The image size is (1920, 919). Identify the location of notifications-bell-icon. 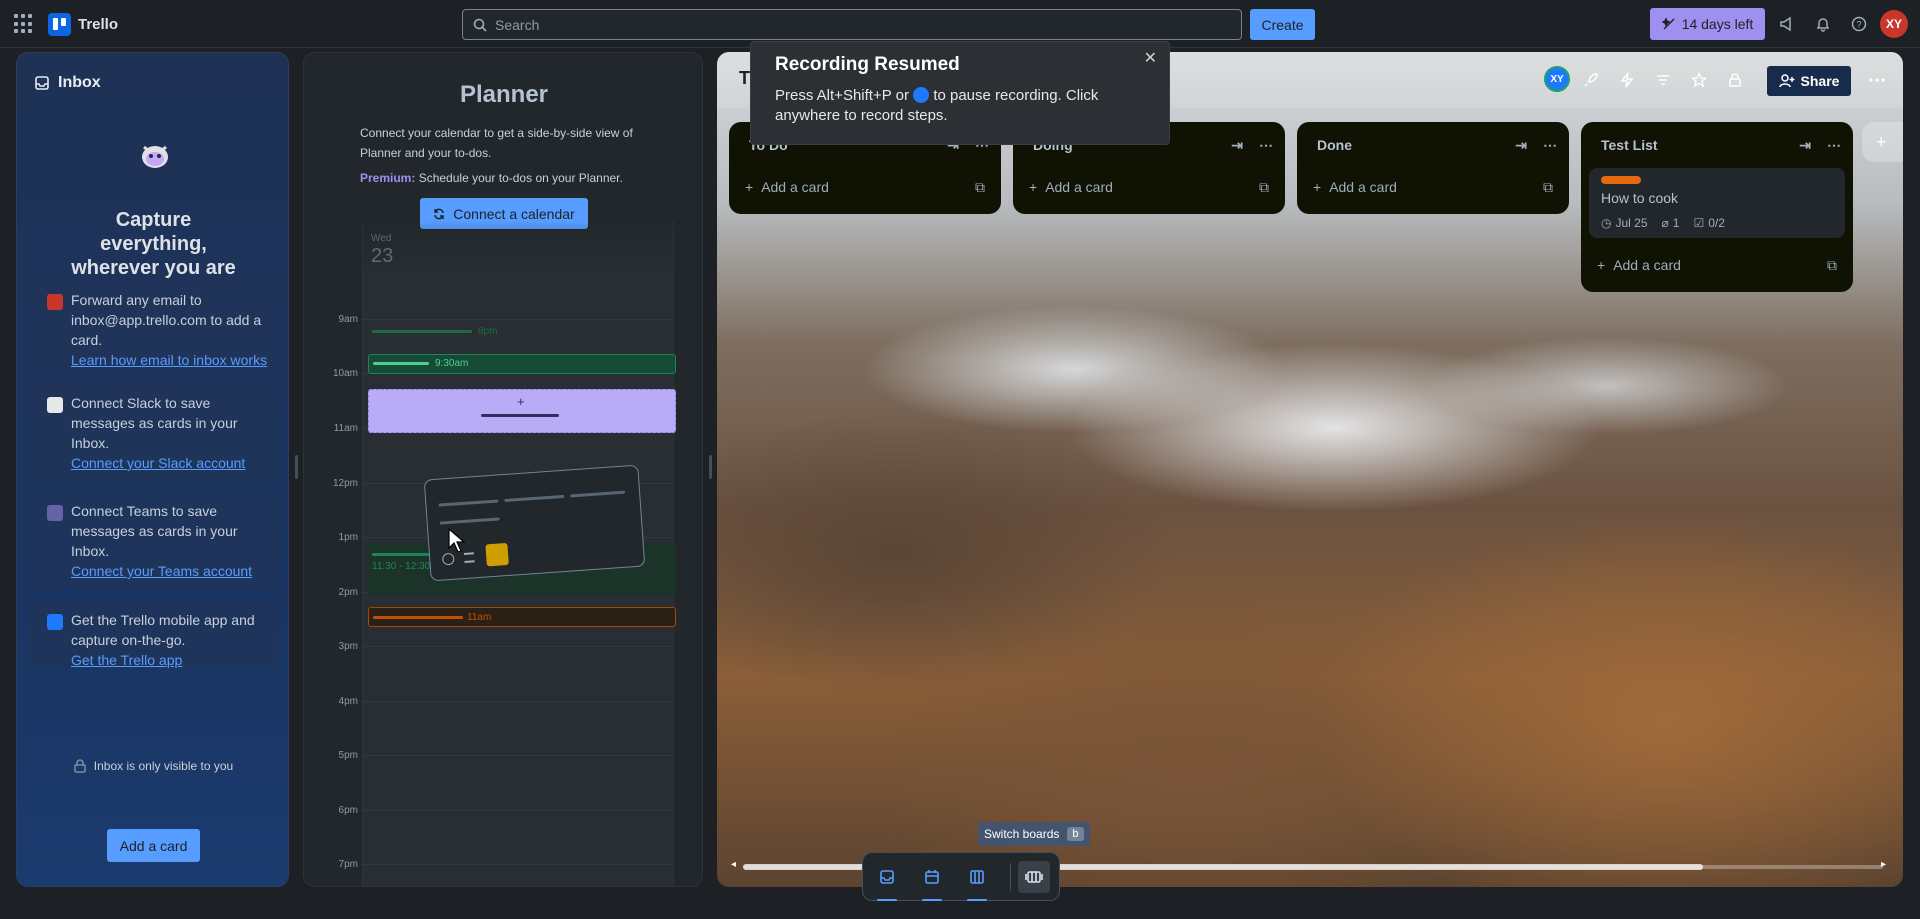
(1823, 24).